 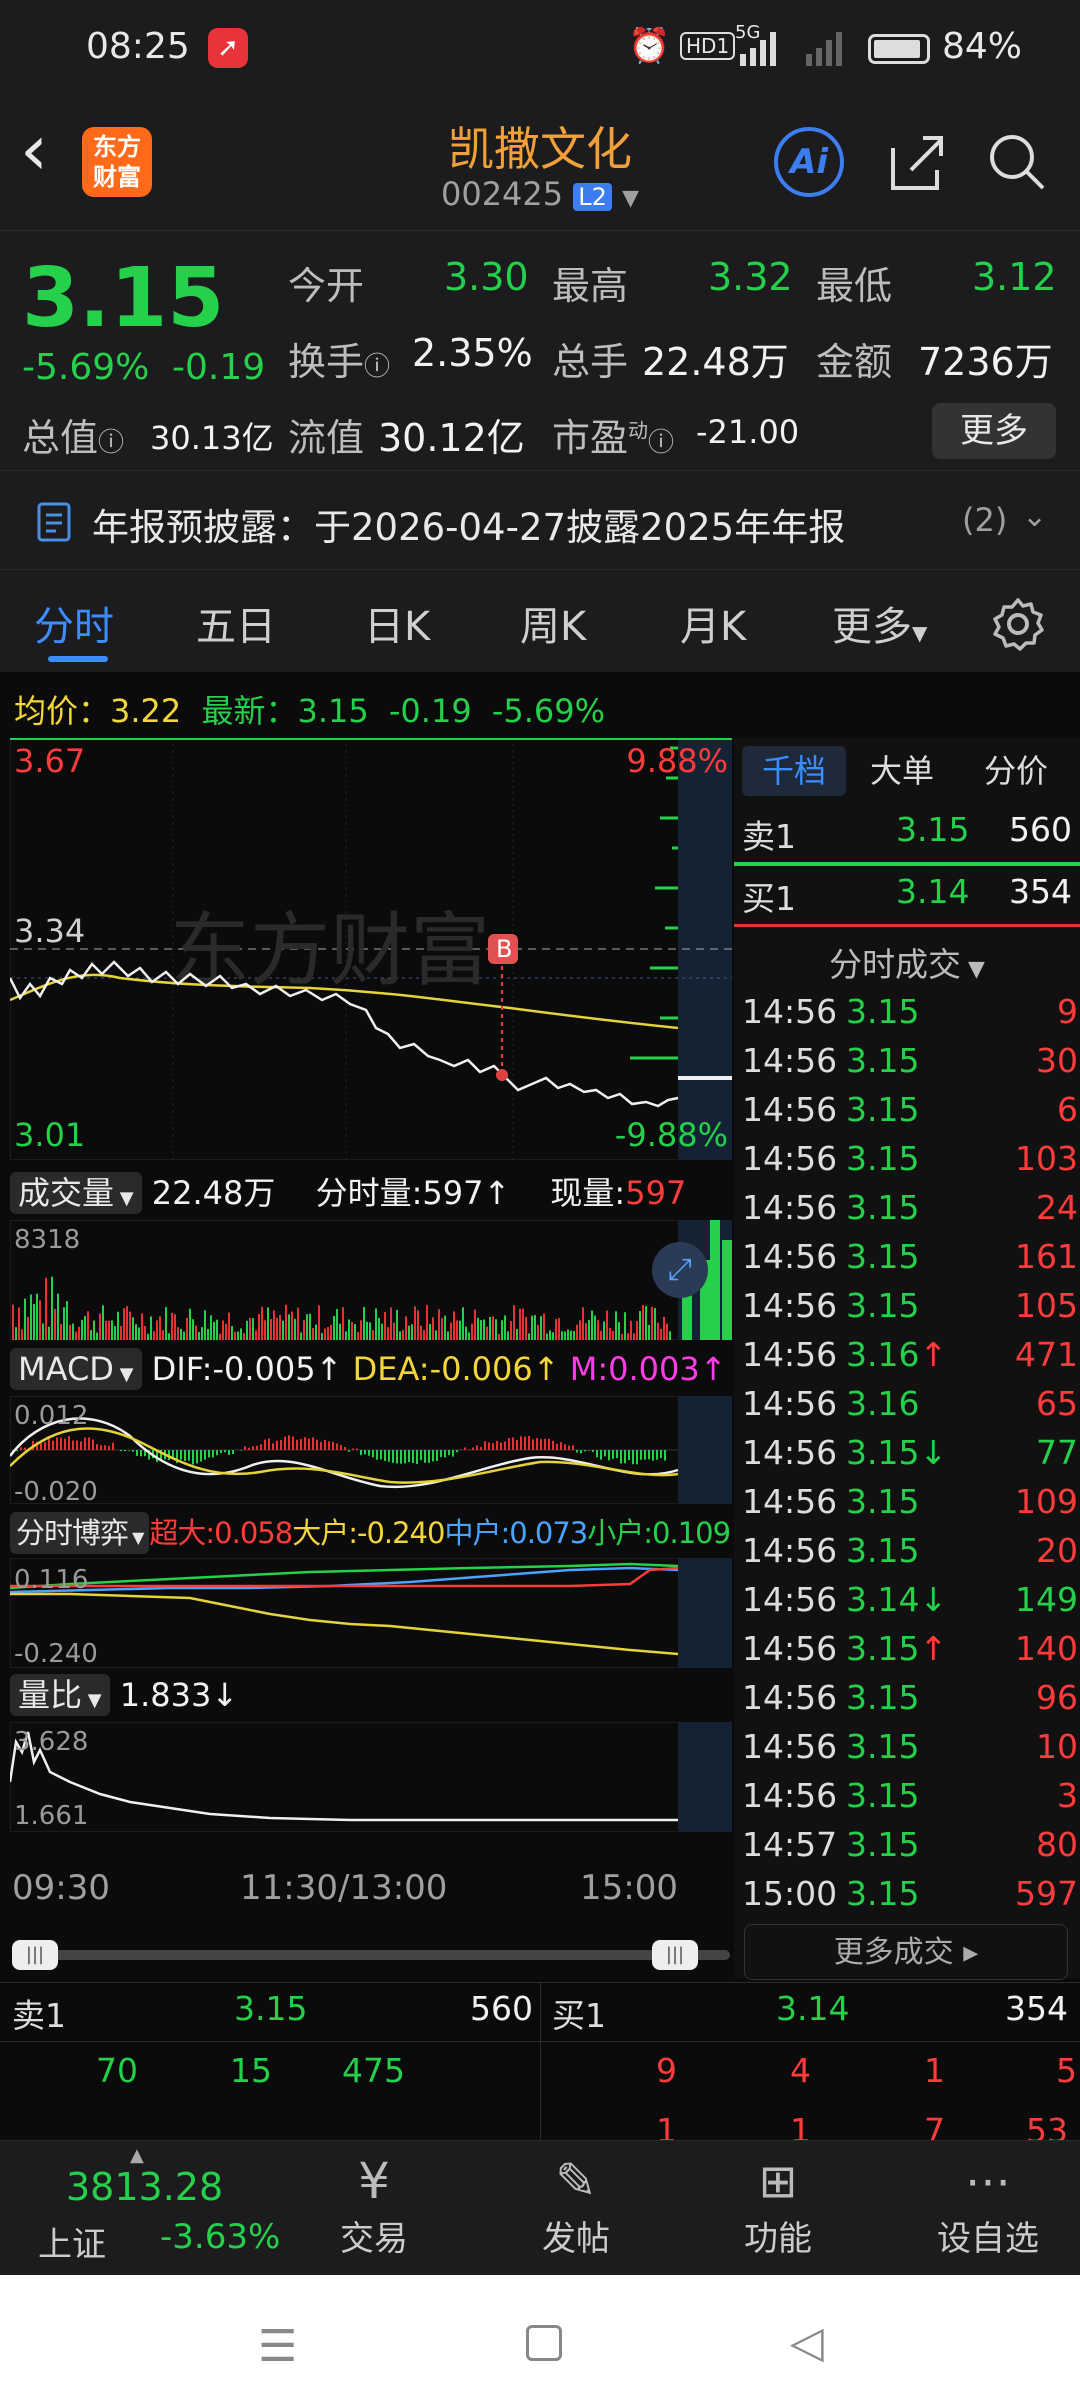 What do you see at coordinates (713, 623) in the screenshot?
I see `tab-monthly: 月K` at bounding box center [713, 623].